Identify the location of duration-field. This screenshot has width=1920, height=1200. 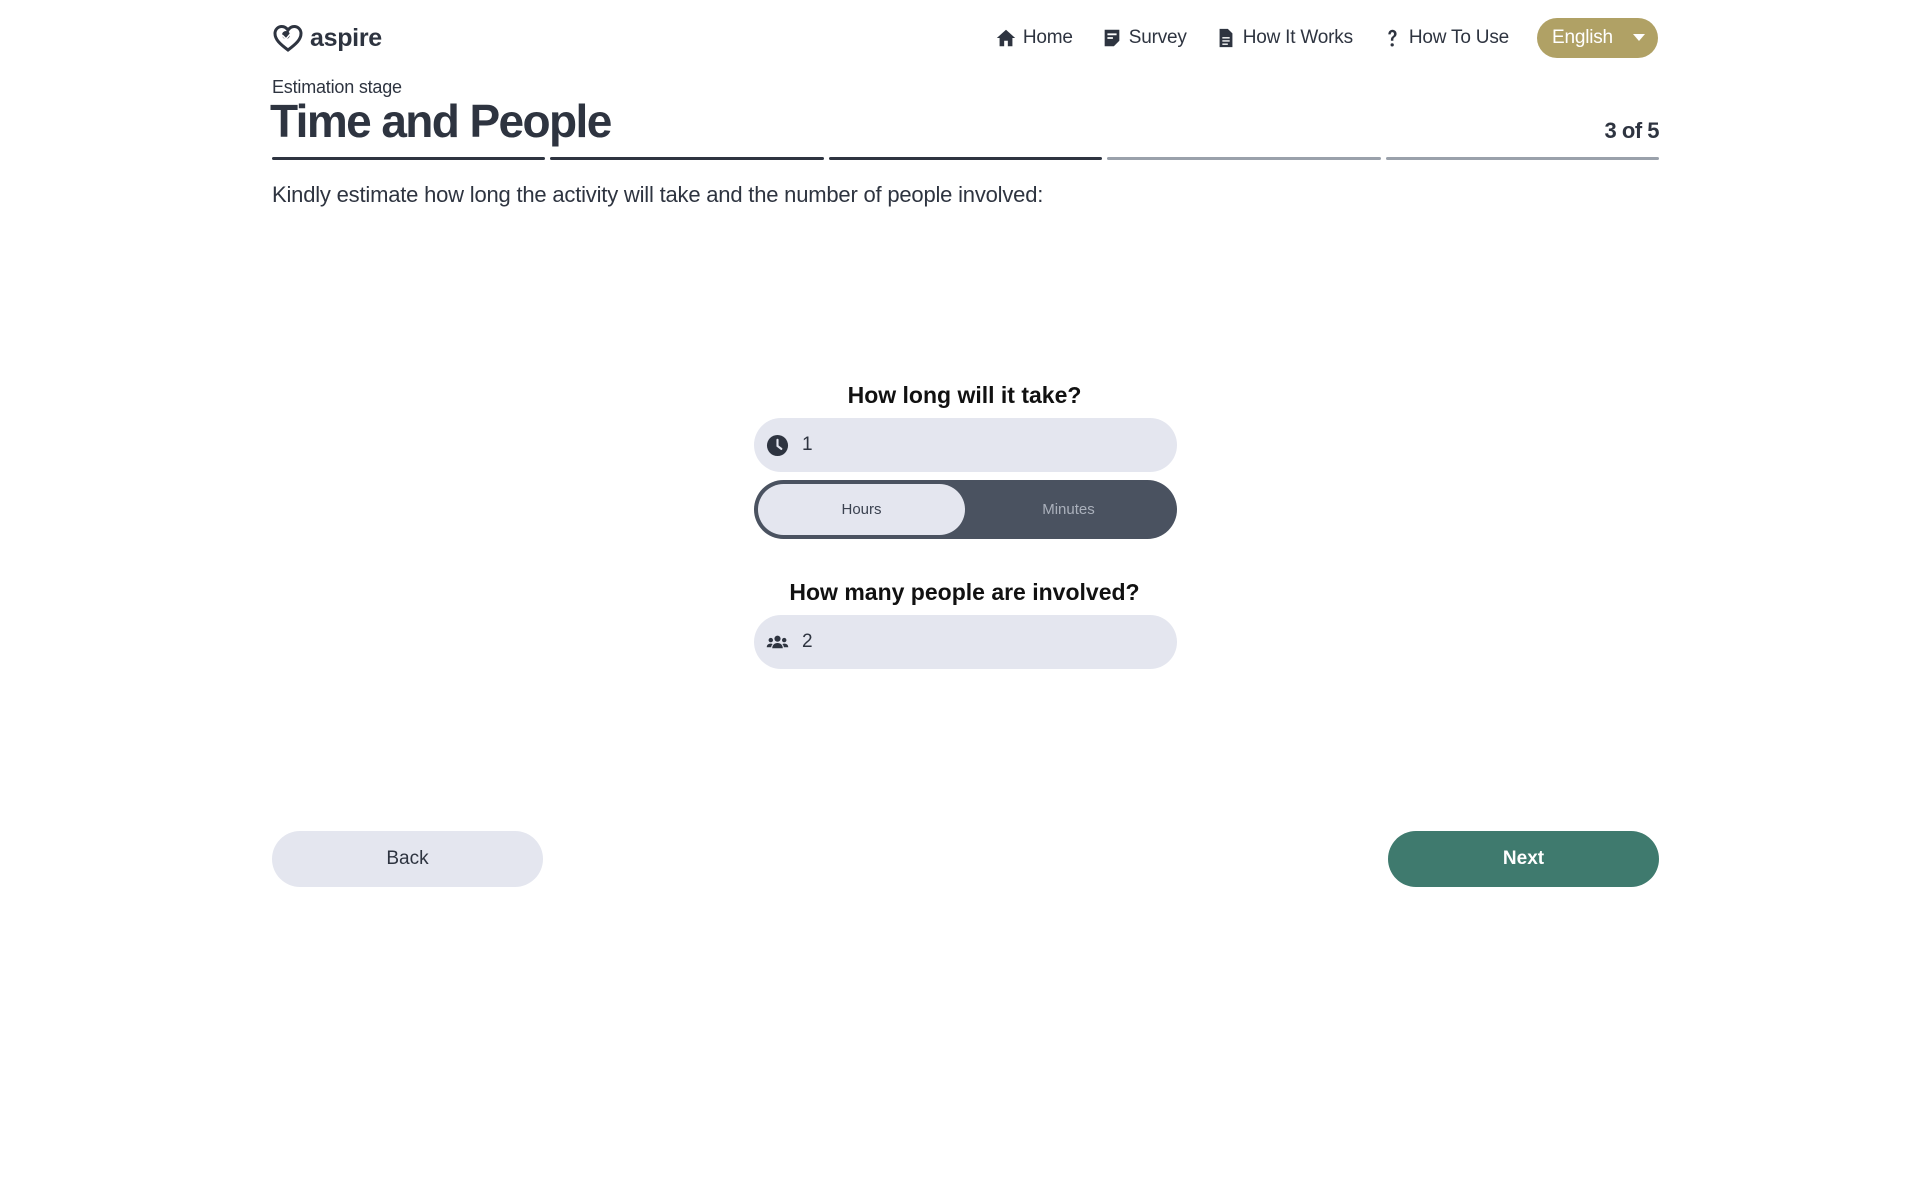
(965, 445).